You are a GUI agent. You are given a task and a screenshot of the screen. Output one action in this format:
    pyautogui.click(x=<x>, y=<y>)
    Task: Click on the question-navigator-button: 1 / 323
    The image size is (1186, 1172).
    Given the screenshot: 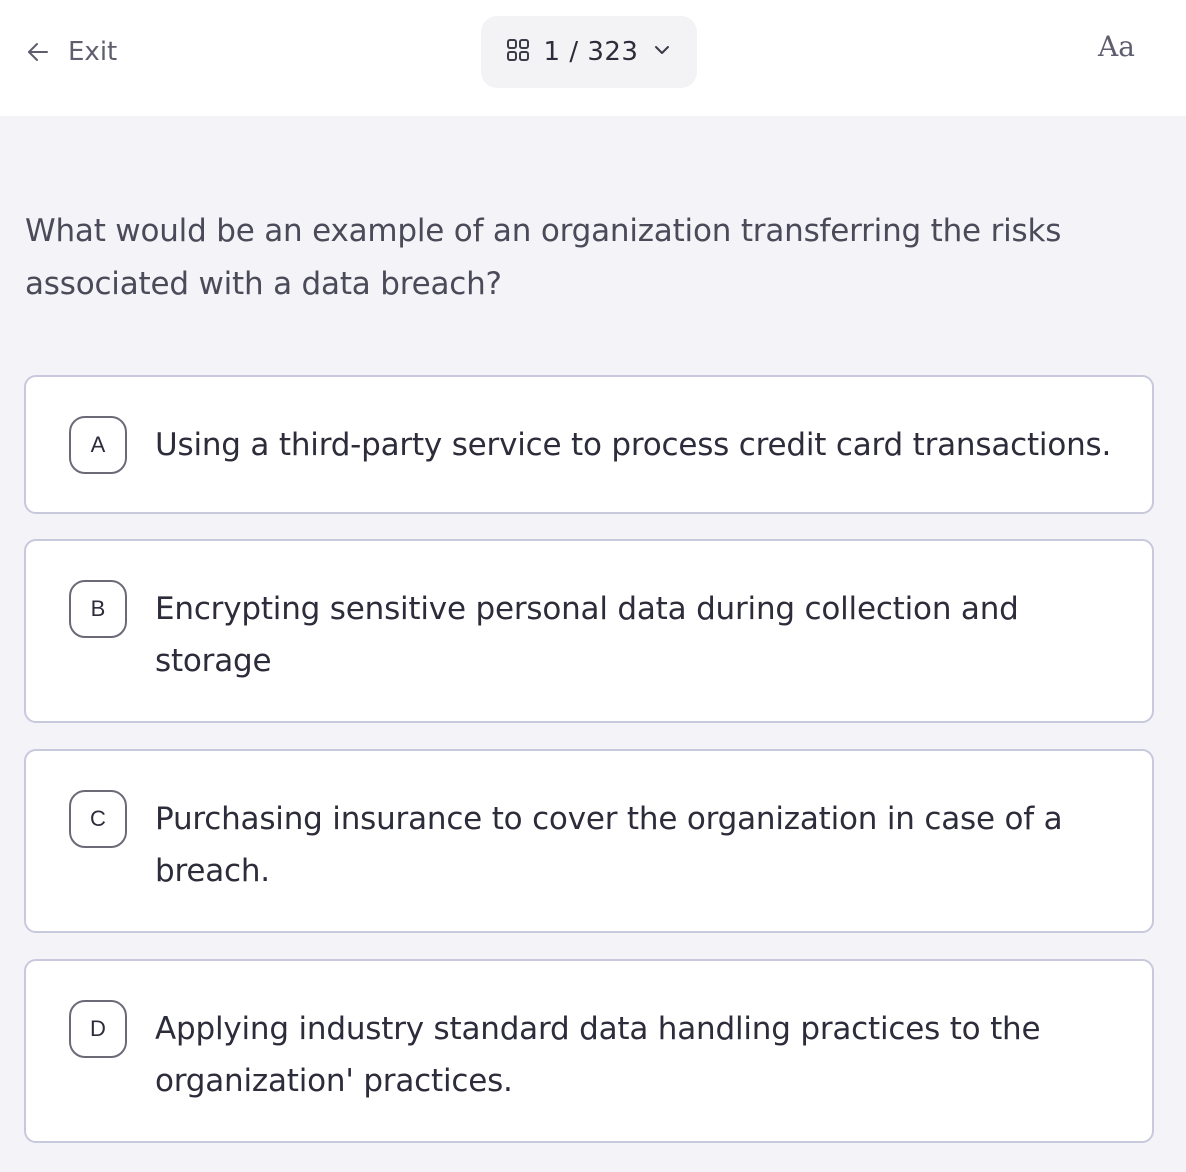 What is the action you would take?
    pyautogui.click(x=589, y=52)
    